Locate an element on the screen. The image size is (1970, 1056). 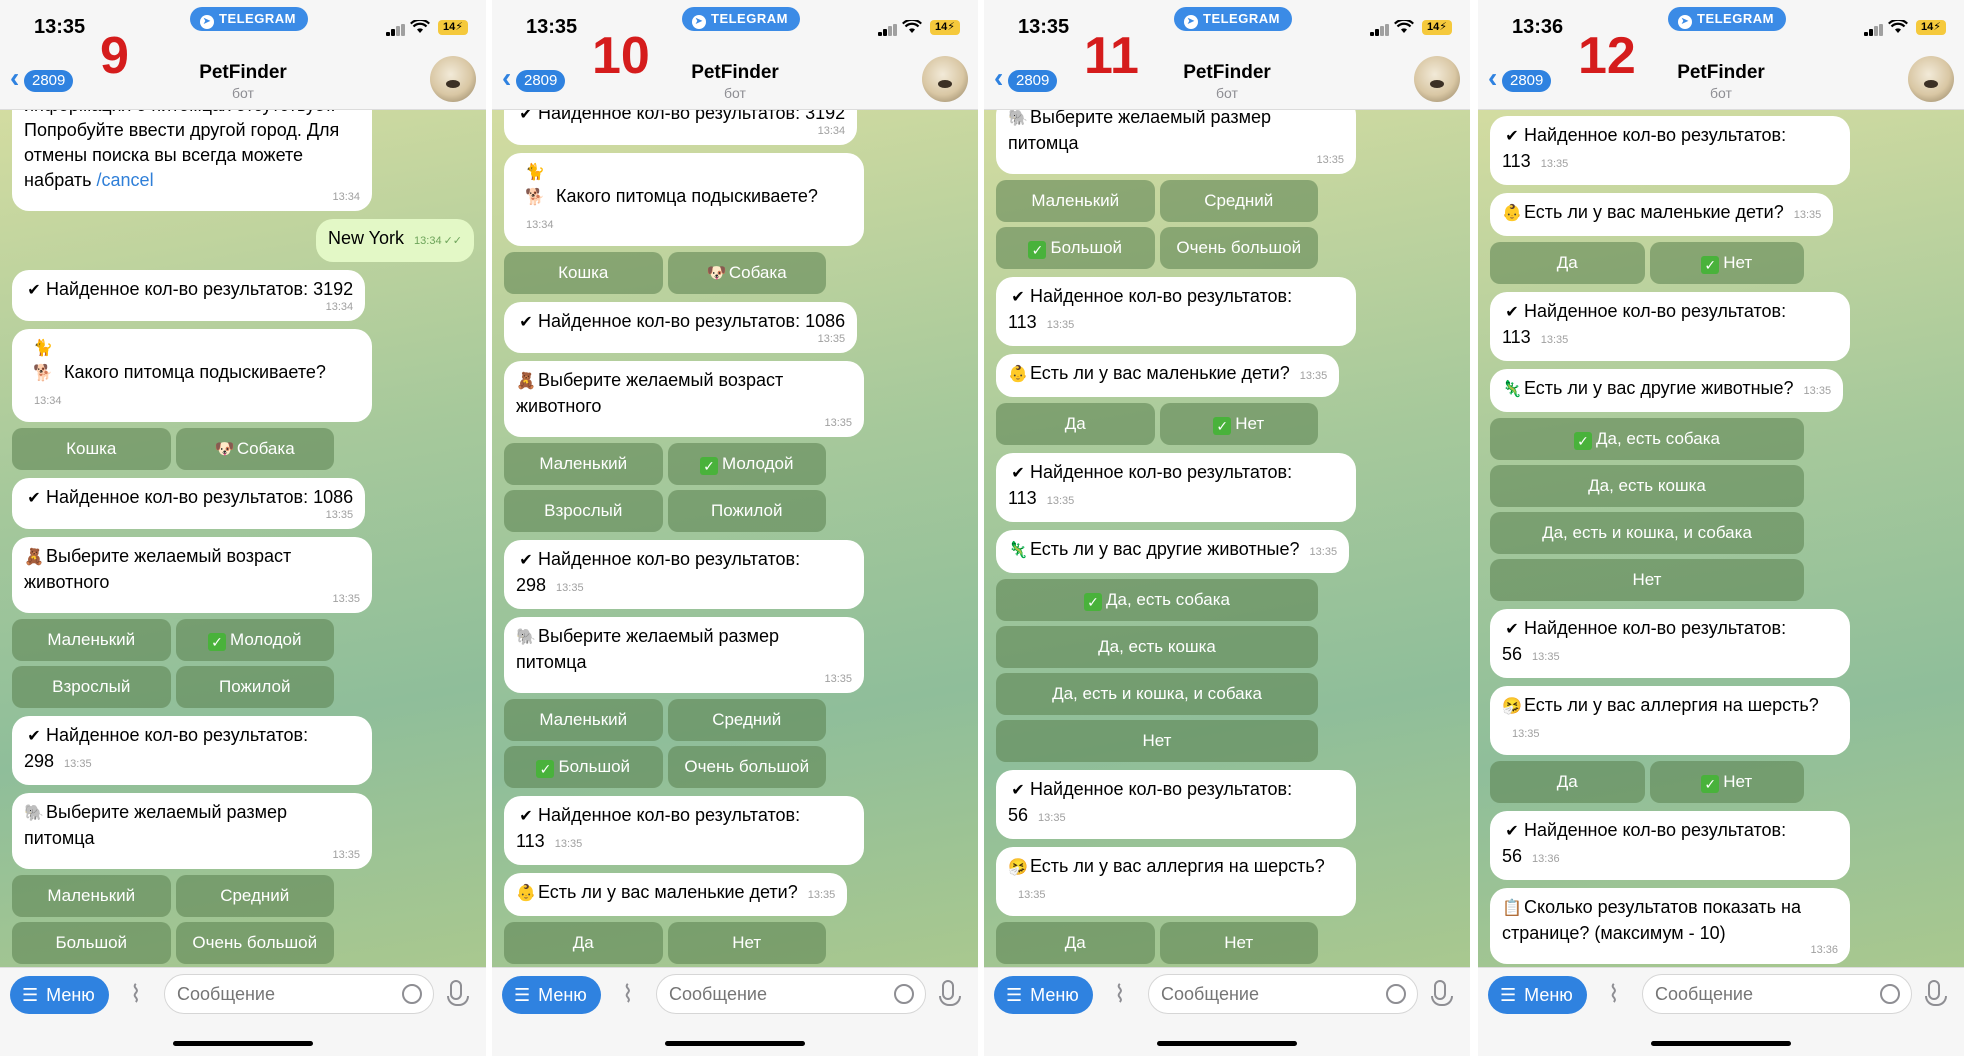
keyboard-button-label: Очень большой is located at coordinates (1239, 247).